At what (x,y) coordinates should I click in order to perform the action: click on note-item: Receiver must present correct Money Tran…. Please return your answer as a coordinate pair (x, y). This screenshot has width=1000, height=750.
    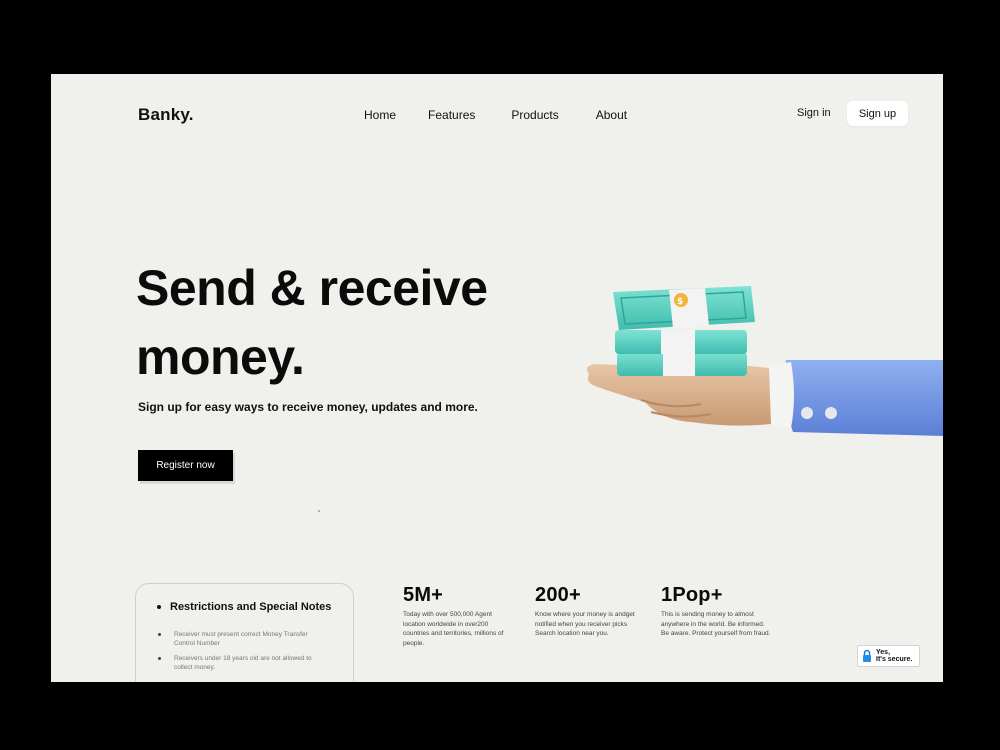
    Looking at the image, I should click on (241, 639).